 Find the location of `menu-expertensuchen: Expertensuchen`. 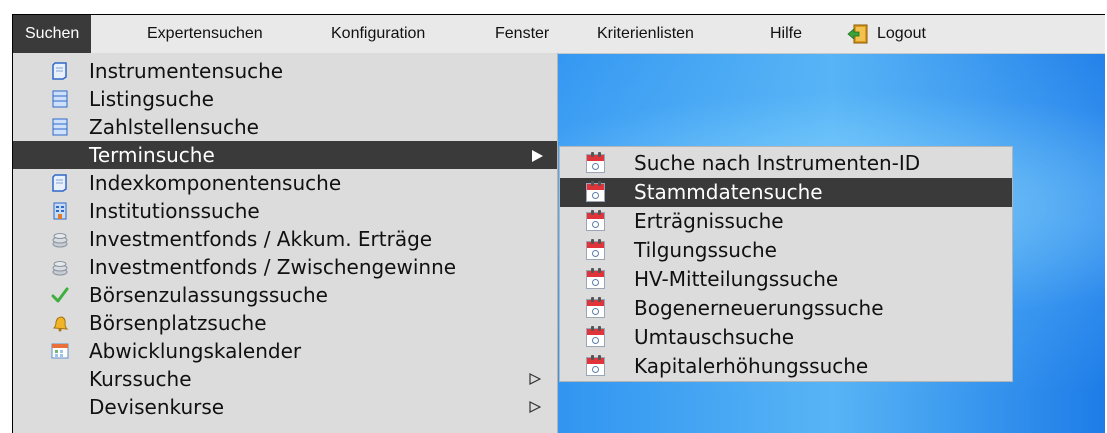

menu-expertensuchen: Expertensuchen is located at coordinates (205, 34).